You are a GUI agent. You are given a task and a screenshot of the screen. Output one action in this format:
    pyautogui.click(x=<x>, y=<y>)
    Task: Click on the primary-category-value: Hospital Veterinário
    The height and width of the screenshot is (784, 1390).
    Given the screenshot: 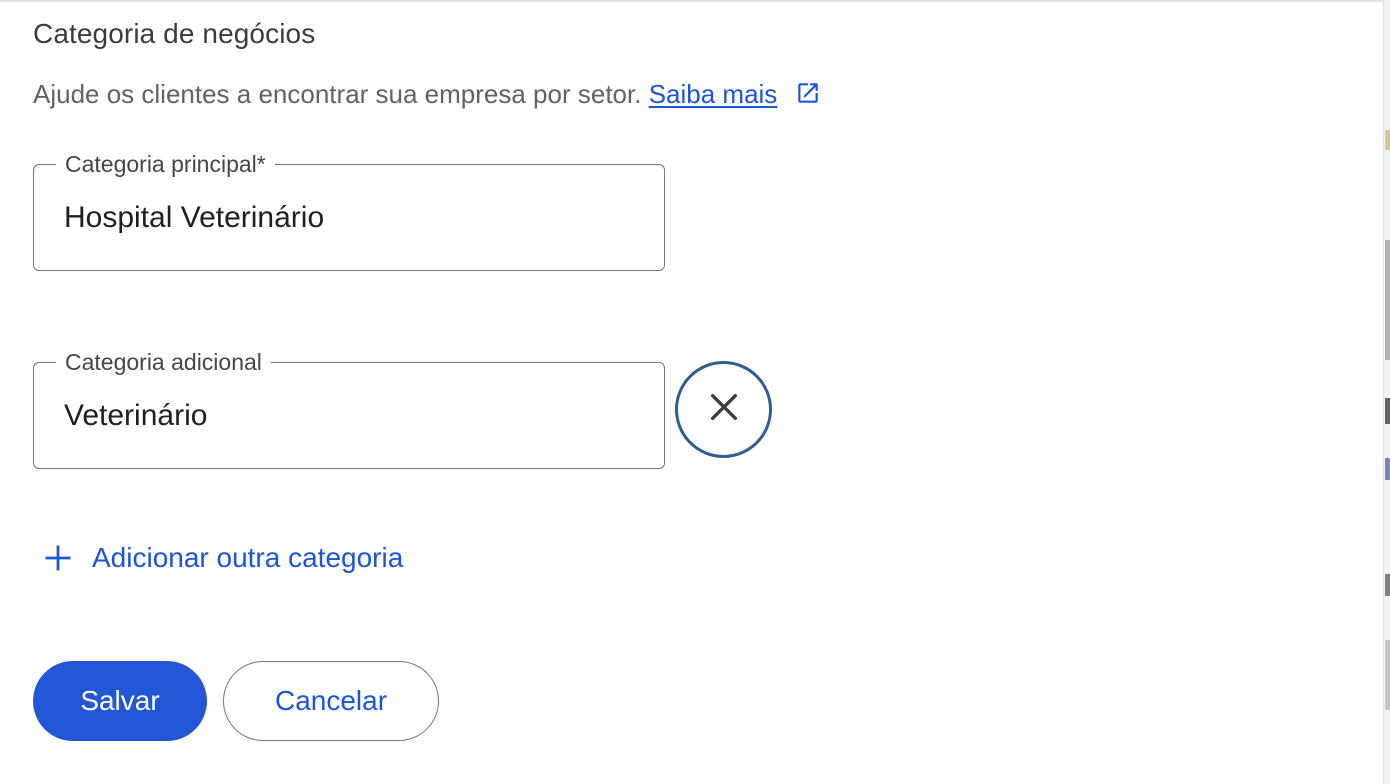 What is the action you would take?
    pyautogui.click(x=194, y=218)
    